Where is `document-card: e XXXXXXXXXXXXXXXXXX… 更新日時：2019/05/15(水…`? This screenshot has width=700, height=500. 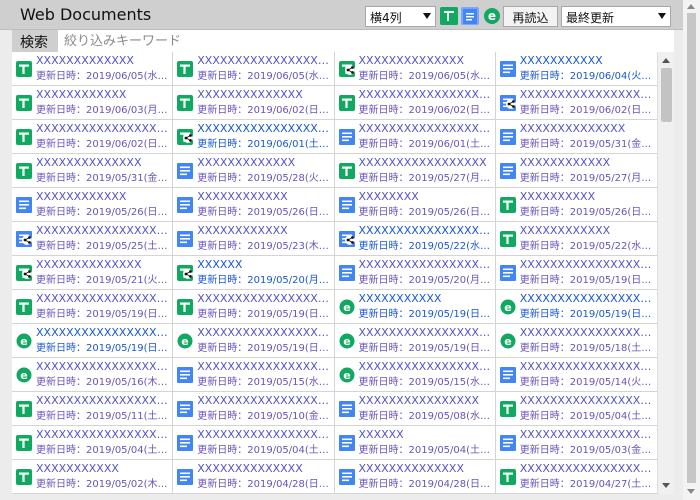
document-card: e XXXXXXXXXXXXXXXXXX… 更新日時：2019/05/15(水… is located at coordinates (415, 375).